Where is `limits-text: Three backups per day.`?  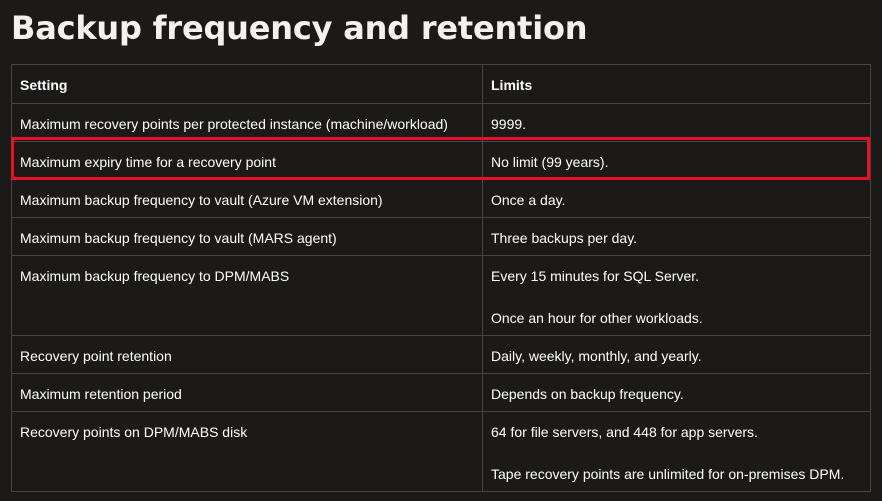
limits-text: Three backups per day. is located at coordinates (564, 238).